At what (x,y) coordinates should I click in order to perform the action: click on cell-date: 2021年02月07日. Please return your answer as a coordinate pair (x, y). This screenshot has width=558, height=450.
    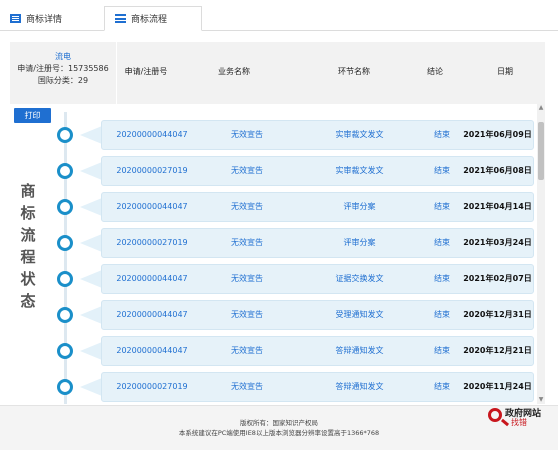
    Looking at the image, I should click on (497, 278).